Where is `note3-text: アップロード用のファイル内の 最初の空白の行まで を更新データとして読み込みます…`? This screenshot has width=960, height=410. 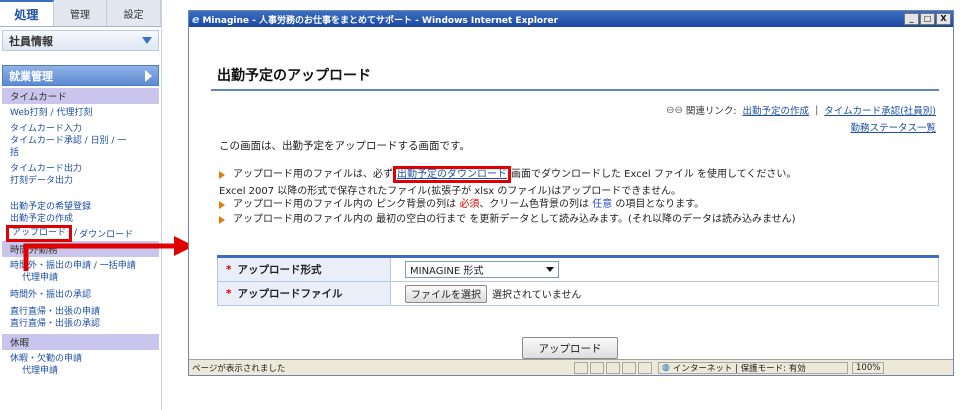
note3-text: アップロード用のファイル内の 最初の空白の行まで を更新データとして読み込みます… is located at coordinates (514, 219).